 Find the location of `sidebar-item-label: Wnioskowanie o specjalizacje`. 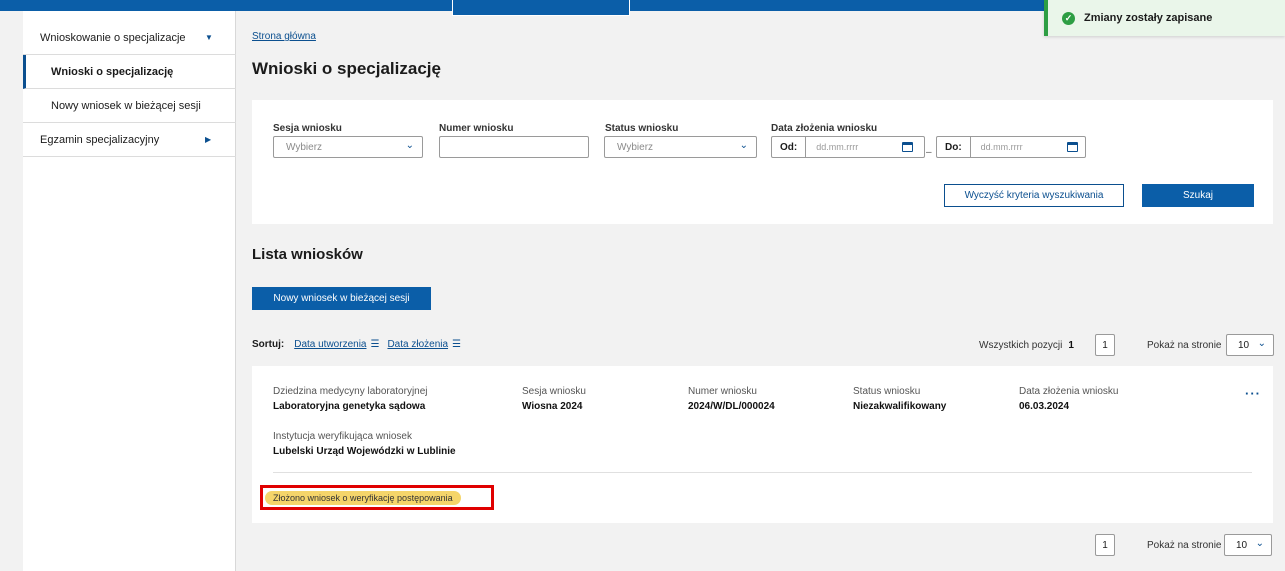

sidebar-item-label: Wnioskowanie o specjalizacje is located at coordinates (113, 37).